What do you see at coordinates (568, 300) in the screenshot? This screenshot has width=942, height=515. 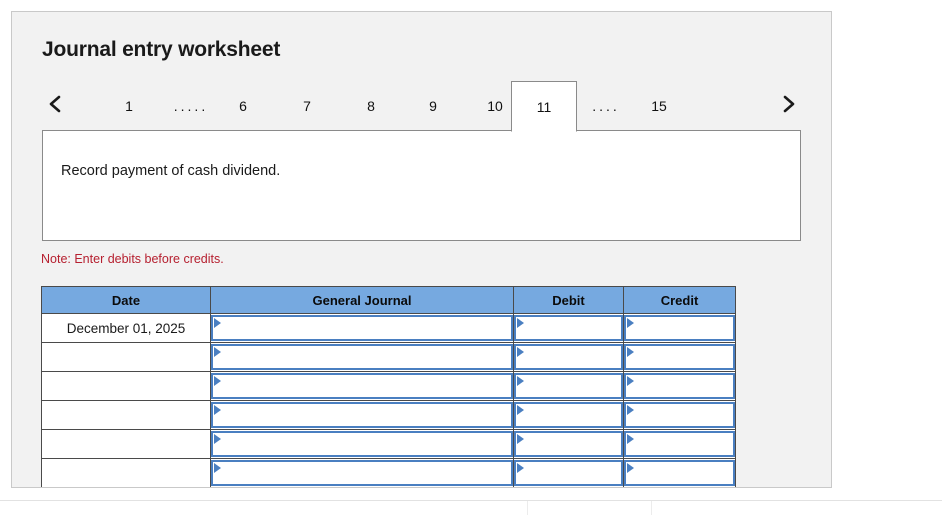 I see `column-header-debit: Debit` at bounding box center [568, 300].